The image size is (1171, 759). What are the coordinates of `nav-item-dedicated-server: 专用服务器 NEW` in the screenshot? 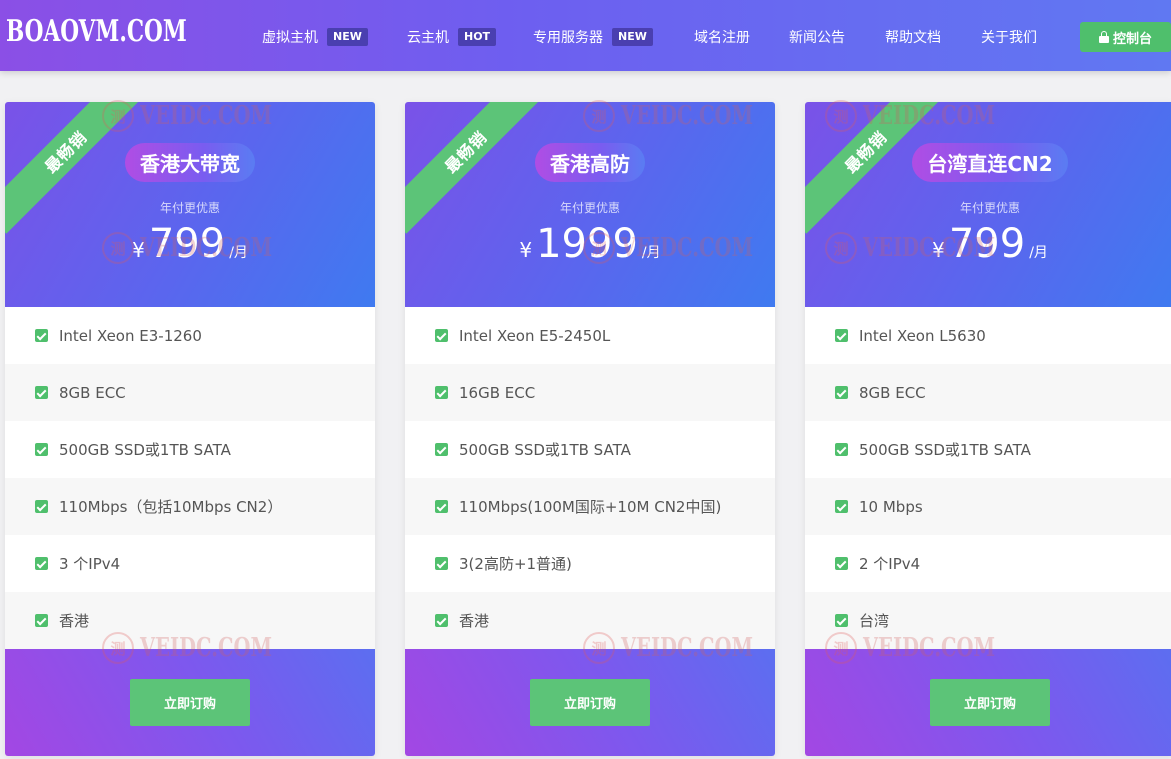 It's located at (593, 37).